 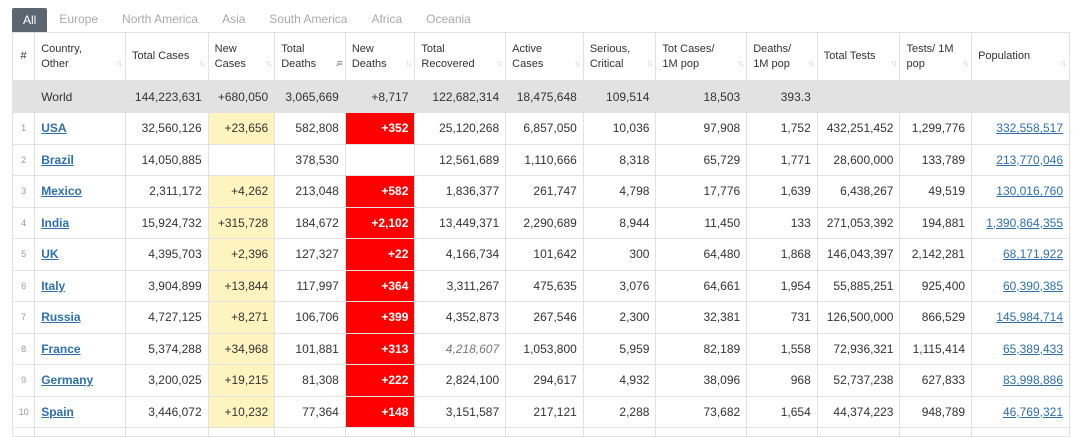 What do you see at coordinates (936, 348) in the screenshot?
I see `cell-tests-per-1m: 1,115,414` at bounding box center [936, 348].